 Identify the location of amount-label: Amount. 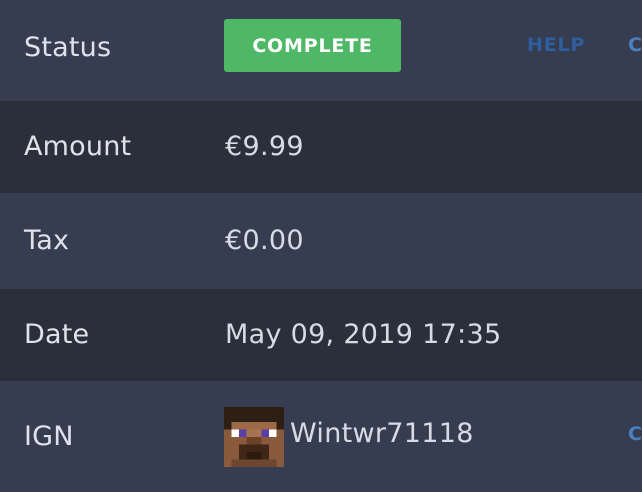
(78, 146).